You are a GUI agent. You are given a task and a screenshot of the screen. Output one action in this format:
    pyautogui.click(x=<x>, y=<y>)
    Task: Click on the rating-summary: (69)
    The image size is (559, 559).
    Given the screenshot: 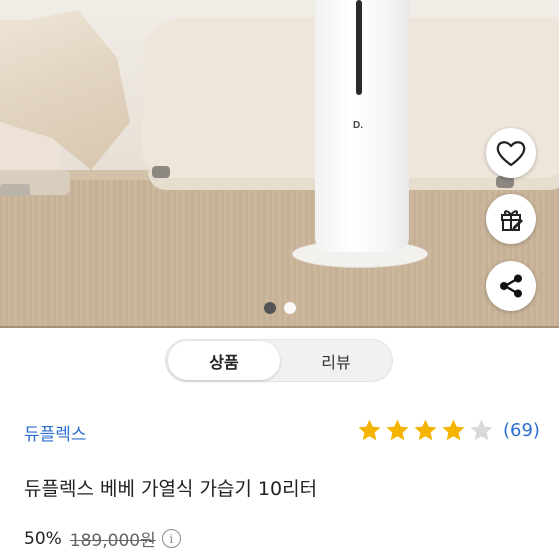 What is the action you would take?
    pyautogui.click(x=448, y=430)
    